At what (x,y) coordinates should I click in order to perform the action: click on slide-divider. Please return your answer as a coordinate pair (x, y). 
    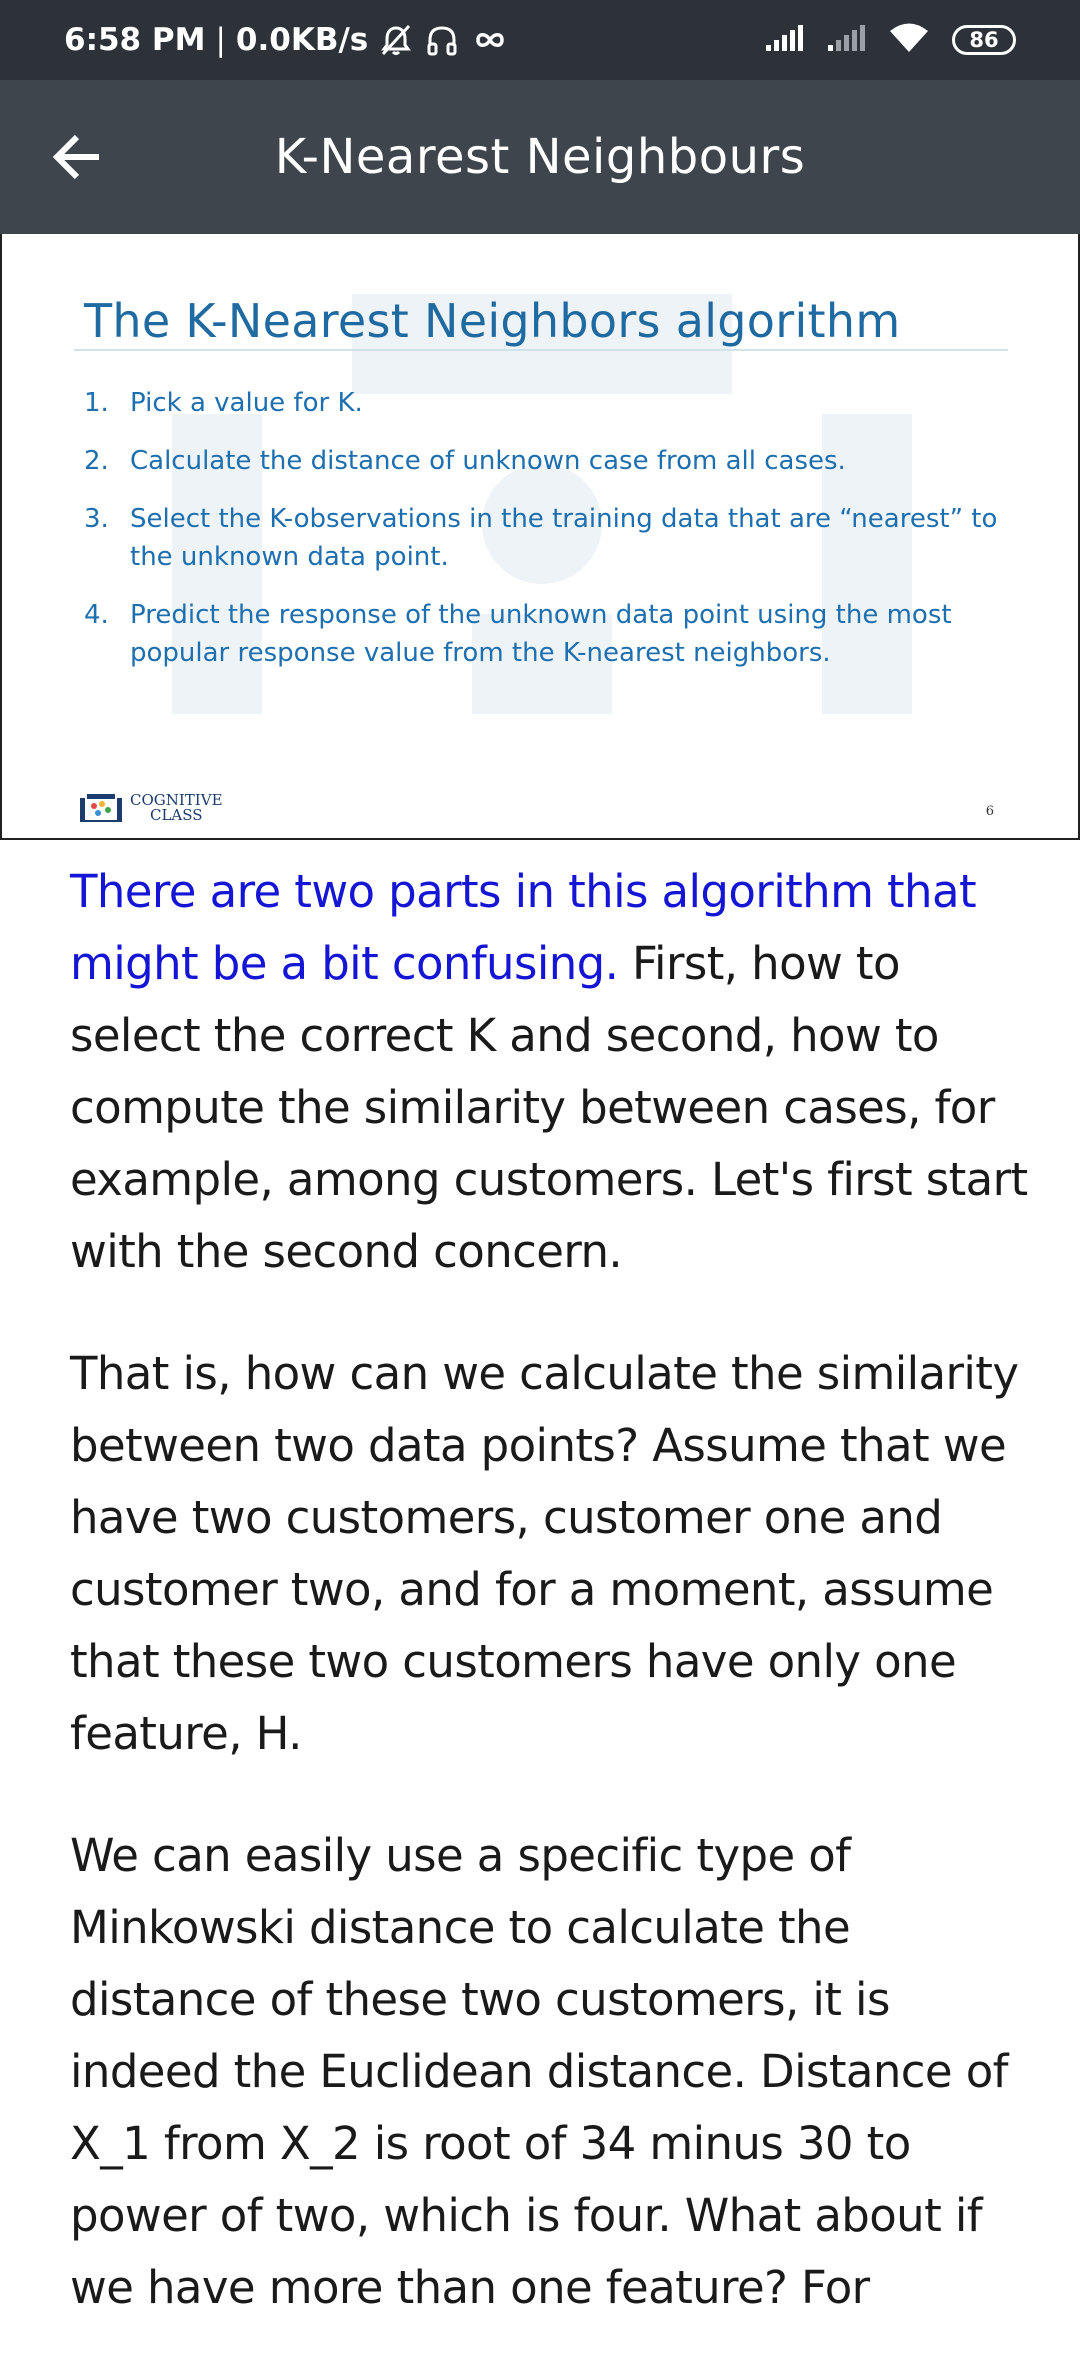
    Looking at the image, I should click on (541, 350).